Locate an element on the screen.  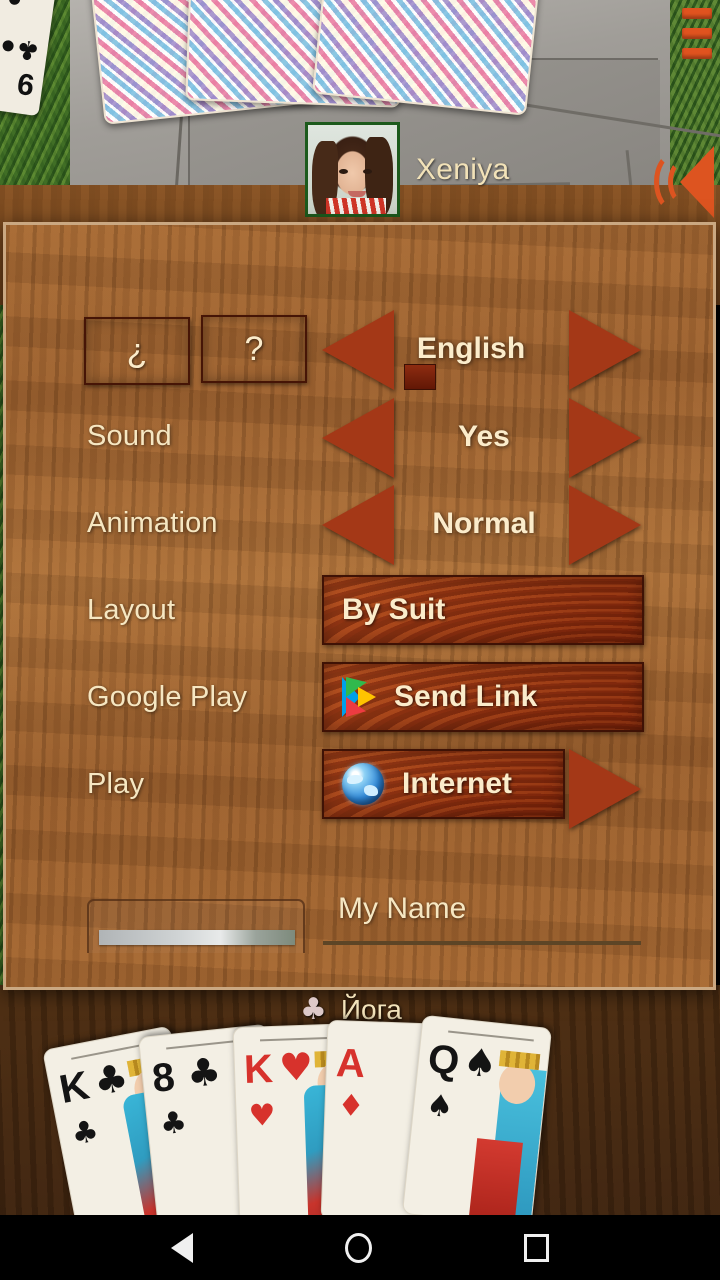
animation-value: Normal is located at coordinates (484, 523).